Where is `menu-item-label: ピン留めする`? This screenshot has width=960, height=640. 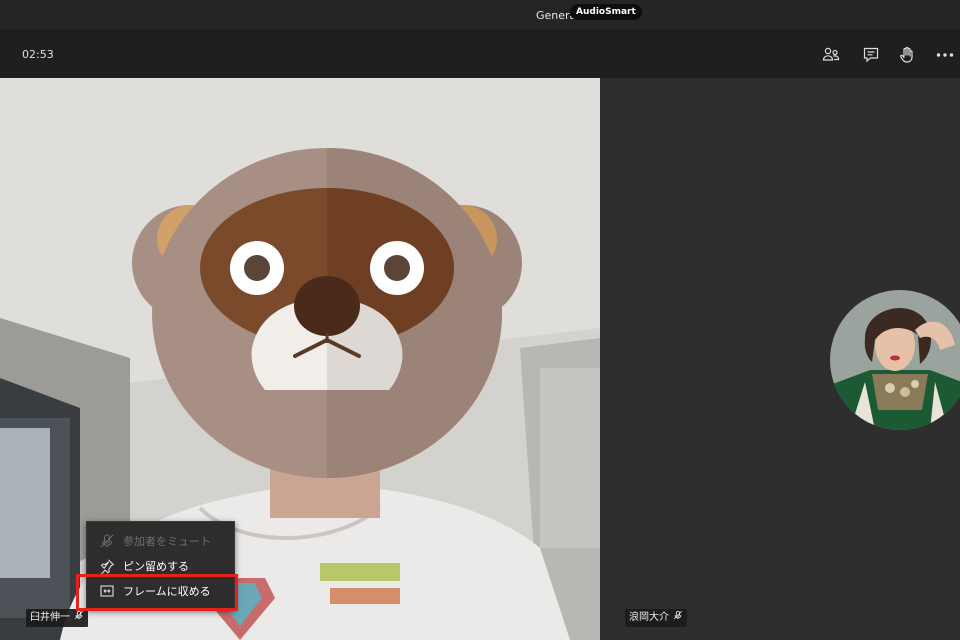 menu-item-label: ピン留めする is located at coordinates (156, 566).